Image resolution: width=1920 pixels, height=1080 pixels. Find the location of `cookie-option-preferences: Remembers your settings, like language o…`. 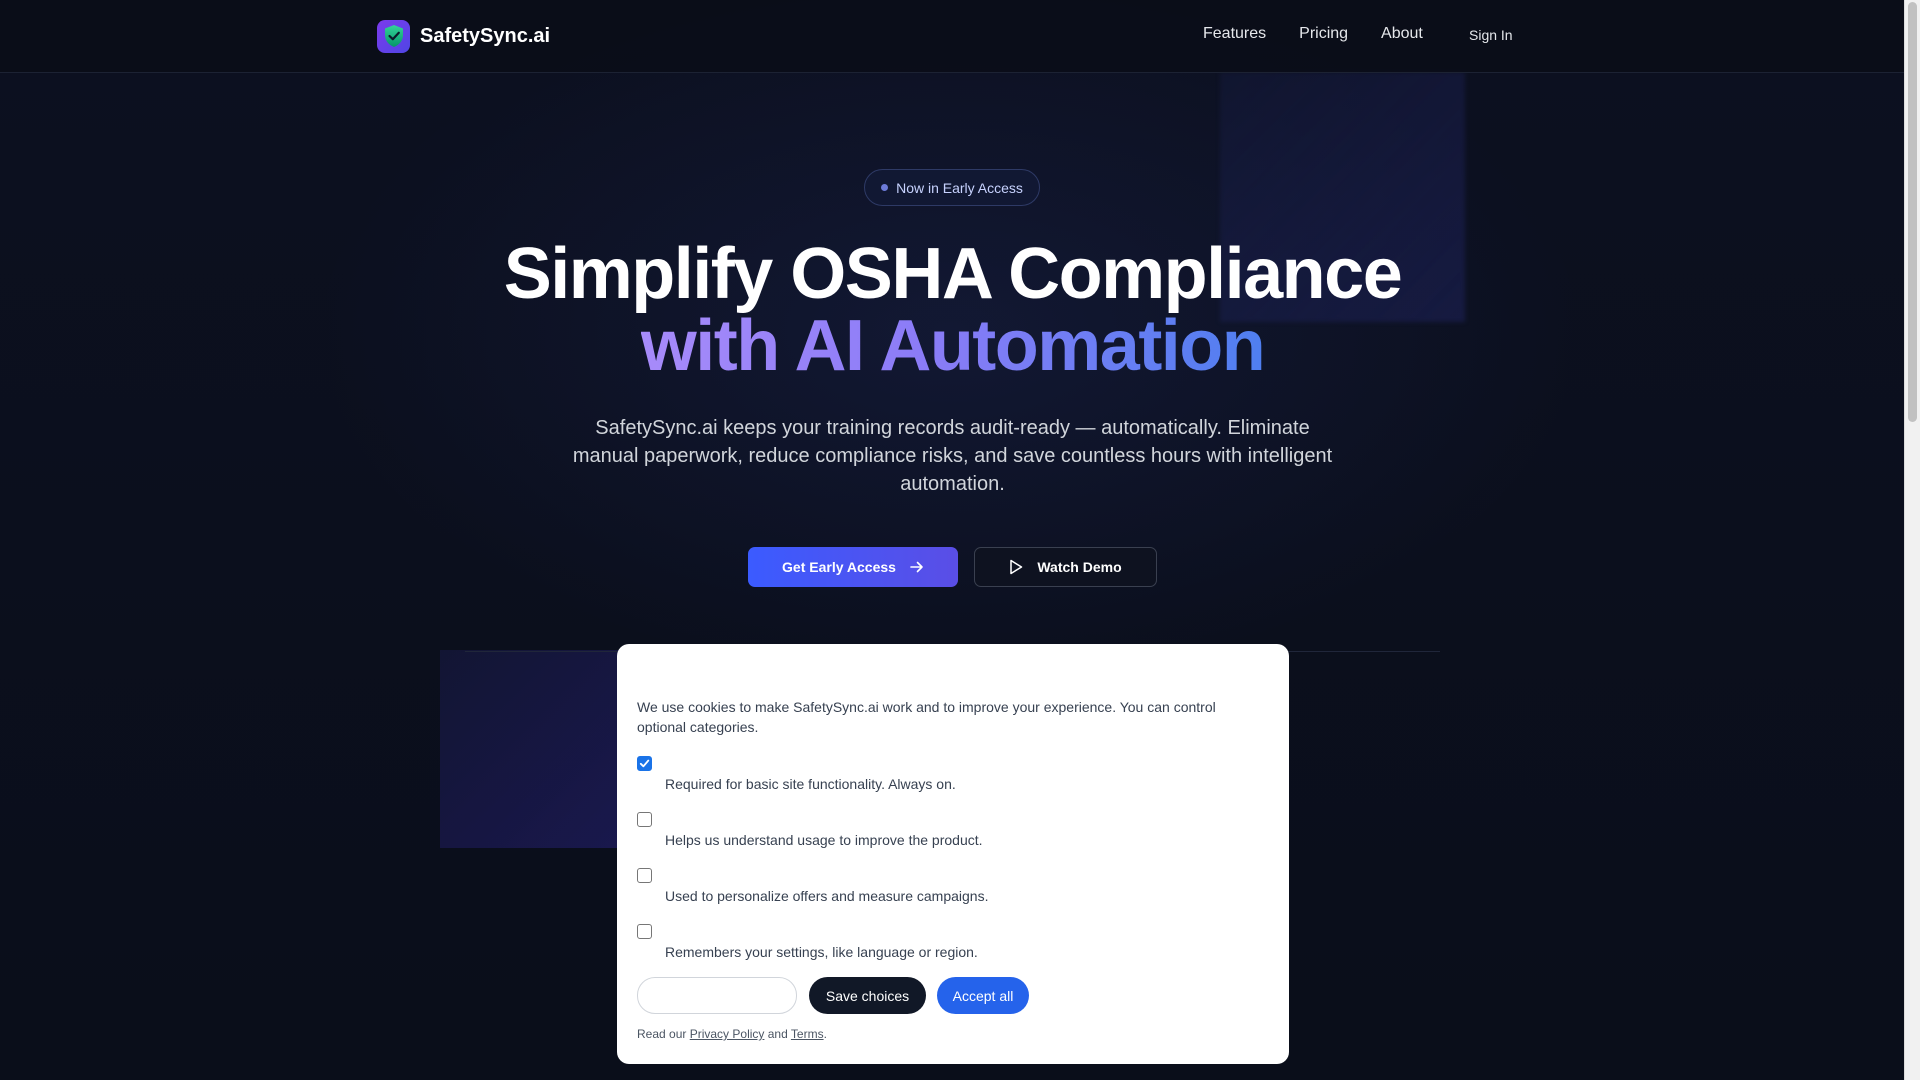

cookie-option-preferences: Remembers your settings, like language o… is located at coordinates (947, 944).